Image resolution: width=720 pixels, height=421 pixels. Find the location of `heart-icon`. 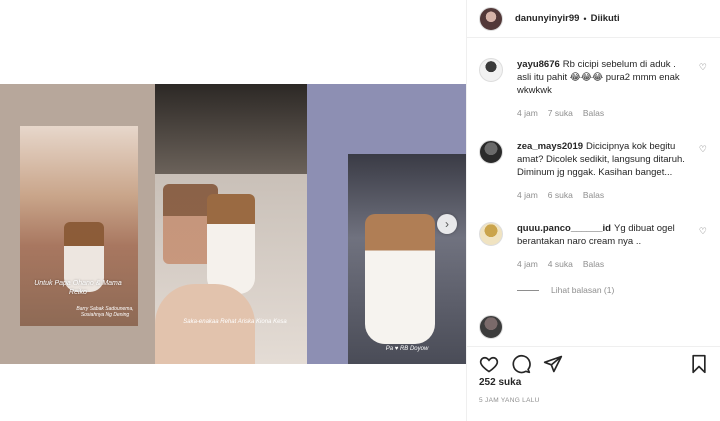

heart-icon is located at coordinates (489, 364).